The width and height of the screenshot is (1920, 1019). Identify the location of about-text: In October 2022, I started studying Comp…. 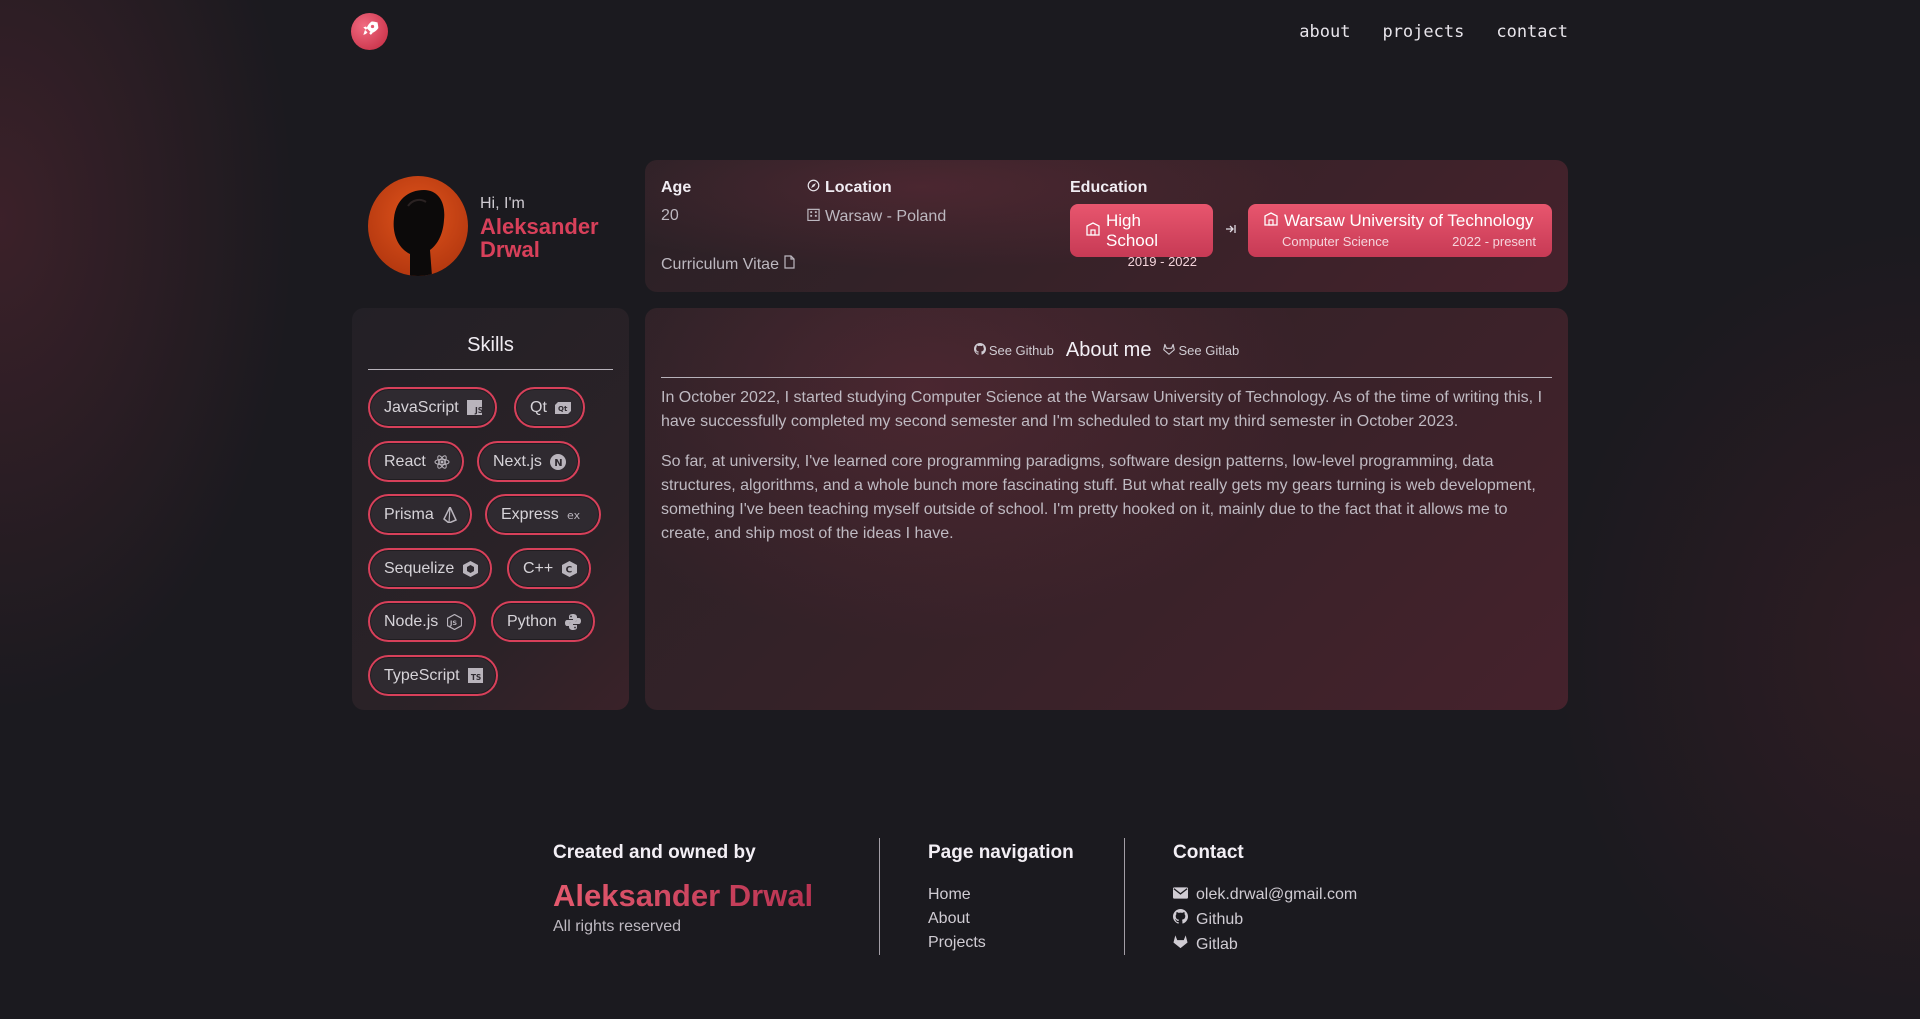
(1106, 474).